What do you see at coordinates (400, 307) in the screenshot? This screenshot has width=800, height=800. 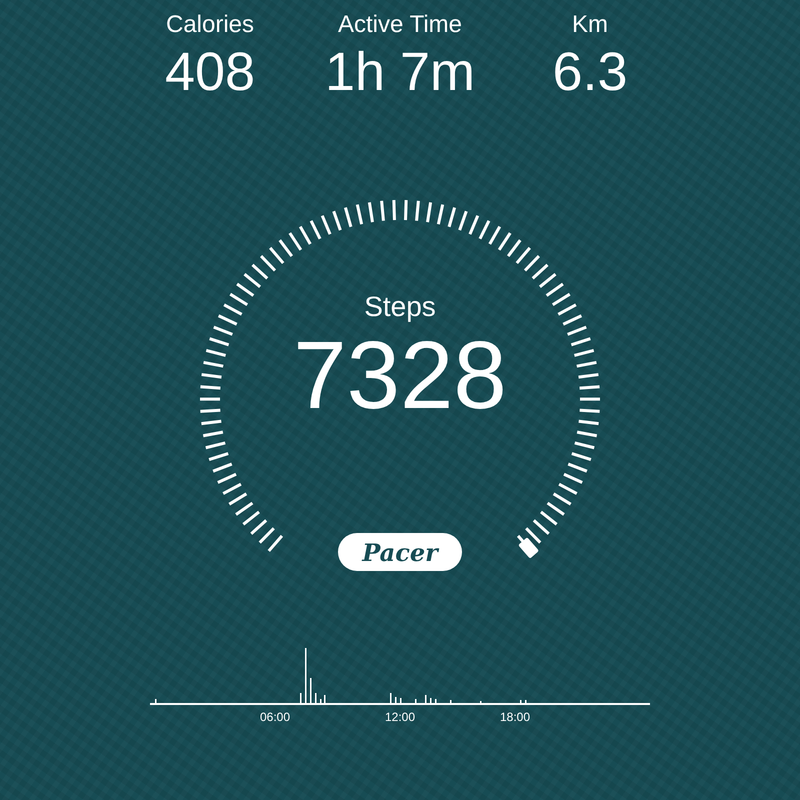 I see `steps-label: Steps` at bounding box center [400, 307].